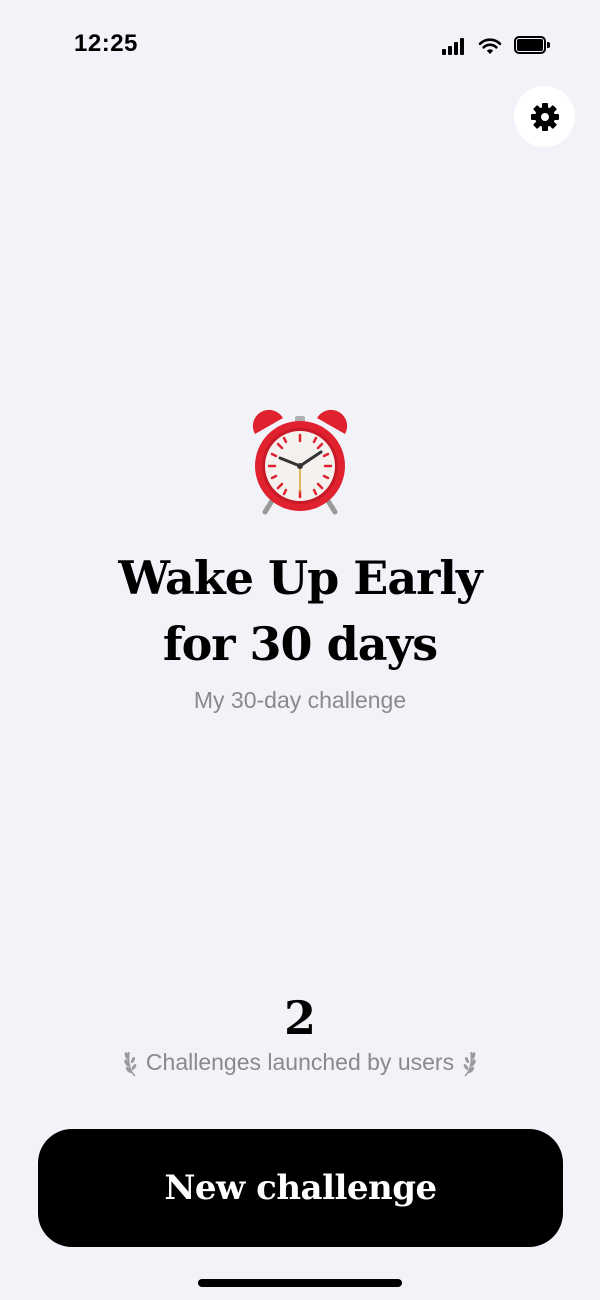  Describe the element at coordinates (106, 43) in the screenshot. I see `status-time: 12:25` at that location.